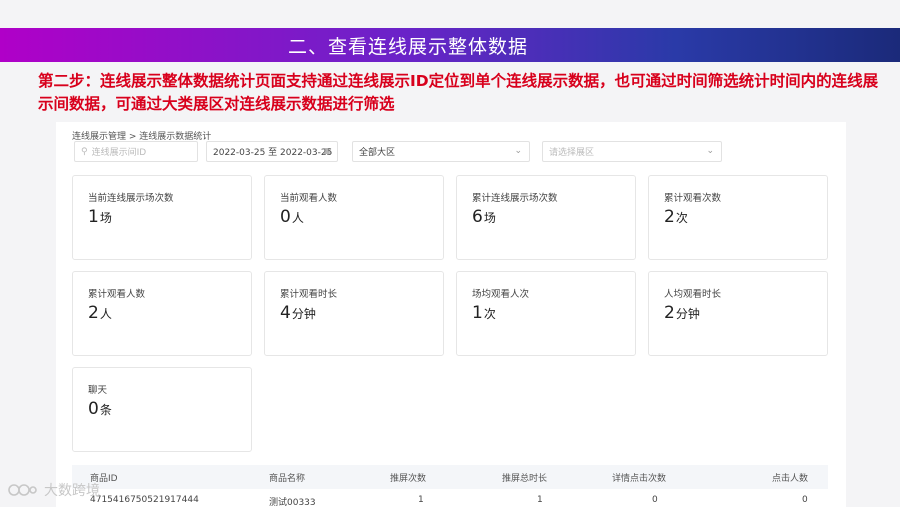 The width and height of the screenshot is (900, 507). I want to click on stat-label: 当前连线展示场次数, so click(131, 198).